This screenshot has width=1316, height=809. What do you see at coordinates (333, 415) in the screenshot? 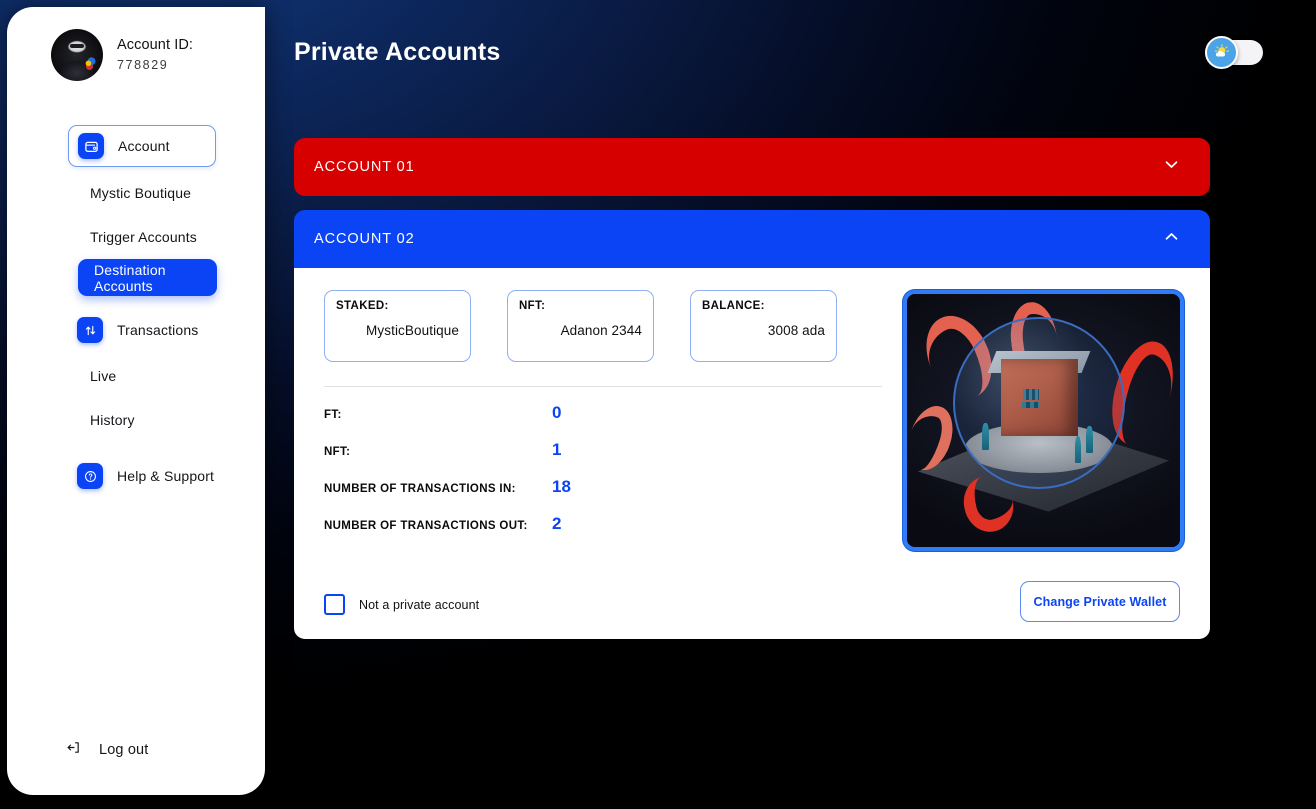
I see `stat-label: FT:` at bounding box center [333, 415].